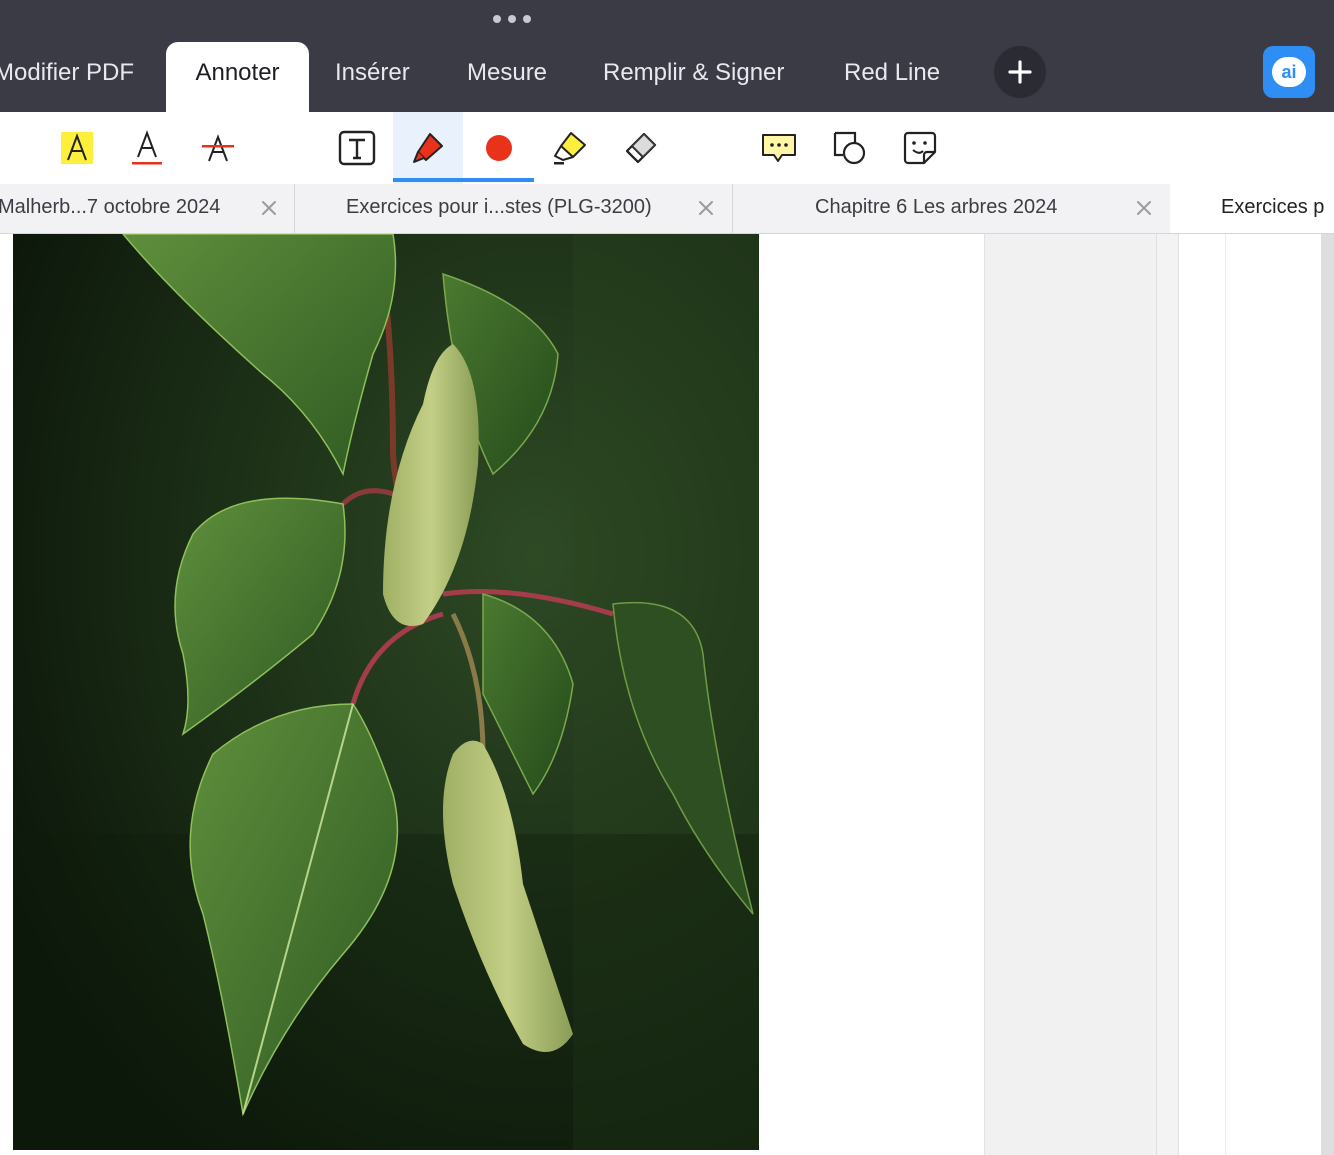  I want to click on ai-assistant-button: ai, so click(1289, 72).